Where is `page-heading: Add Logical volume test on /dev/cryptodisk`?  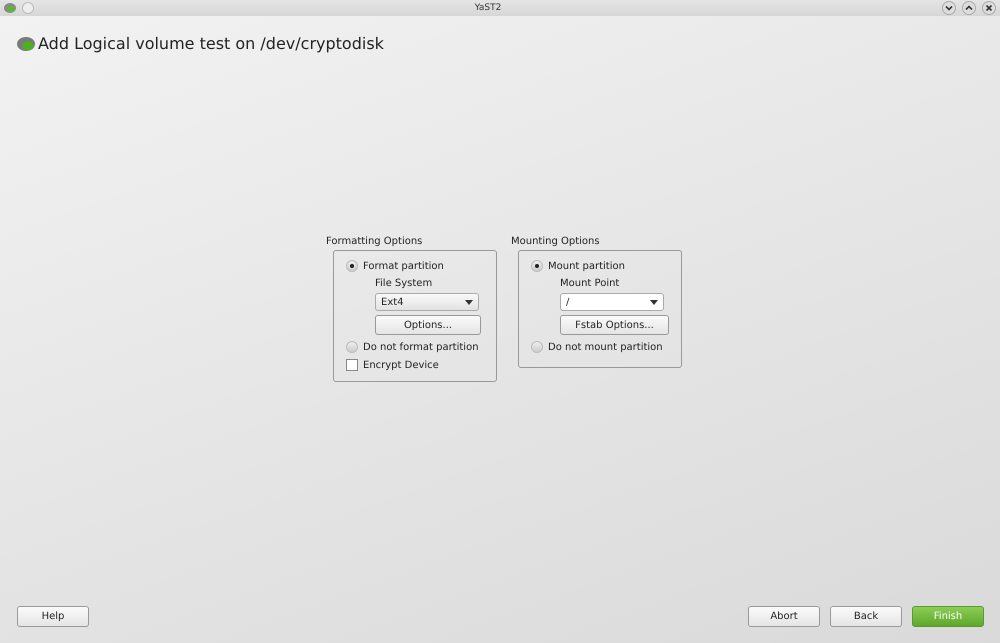
page-heading: Add Logical volume test on /dev/cryptodisk is located at coordinates (211, 43).